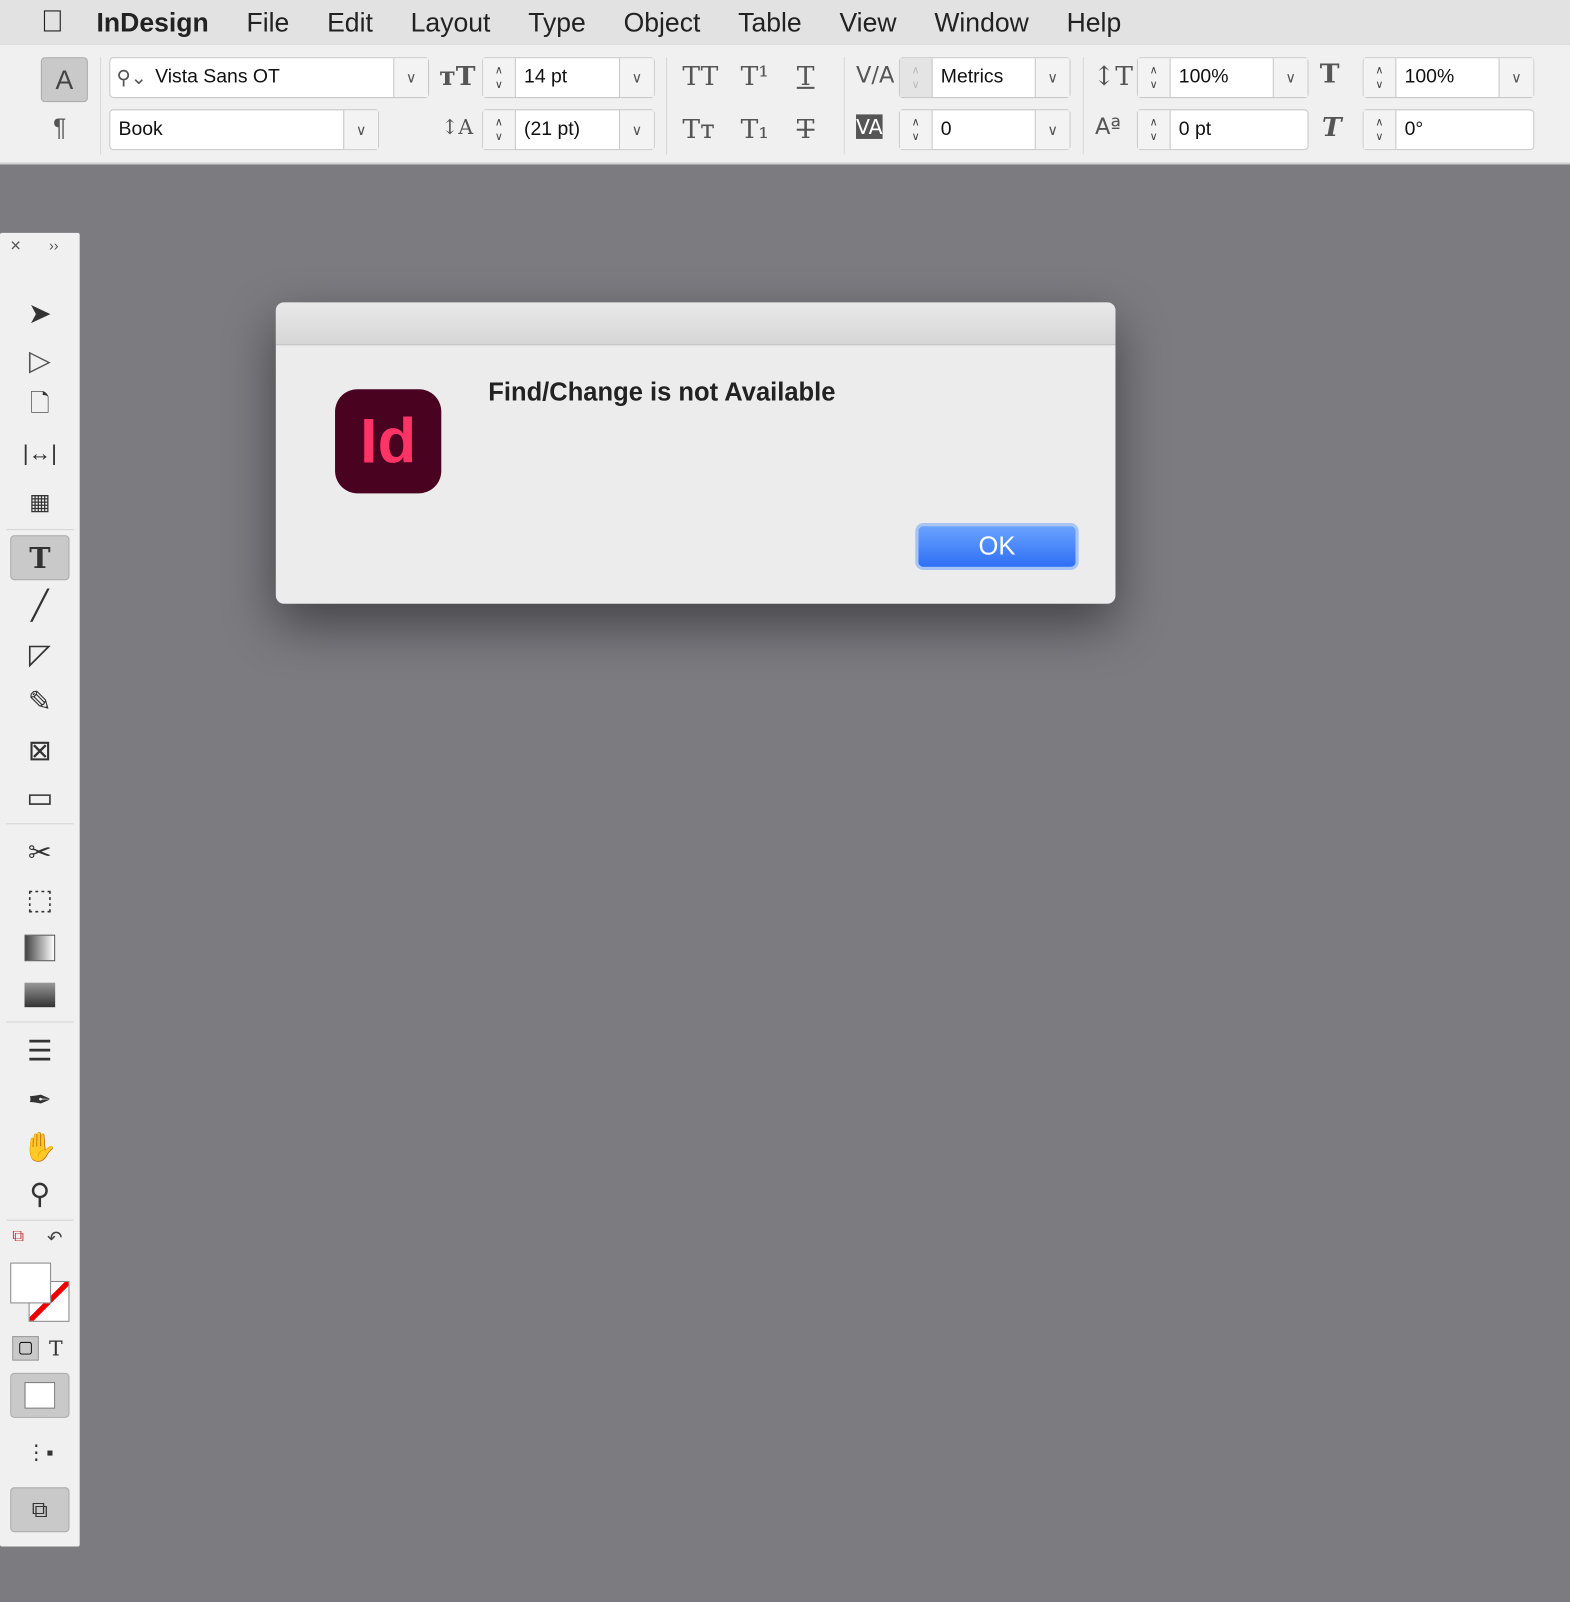 The image size is (1570, 1602). What do you see at coordinates (869, 126) in the screenshot?
I see `tracking-icon: VA` at bounding box center [869, 126].